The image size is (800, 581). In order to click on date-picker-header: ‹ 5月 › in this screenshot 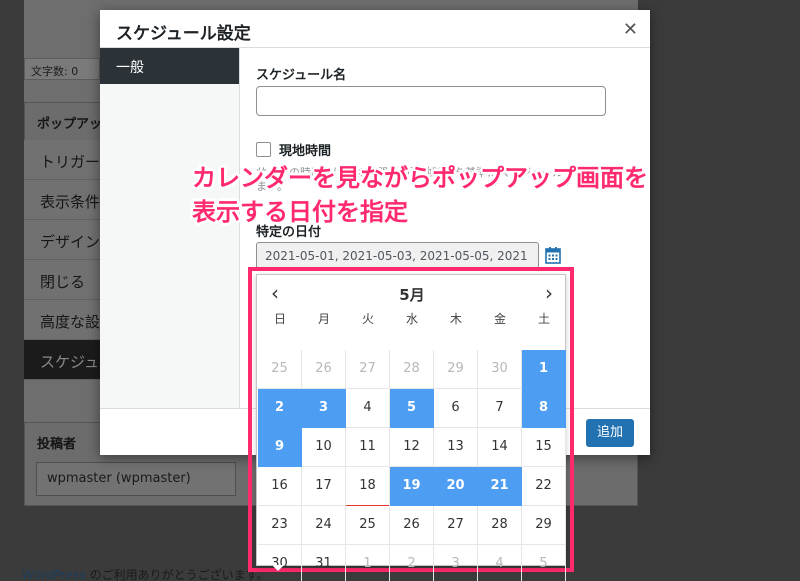, I will do `click(412, 293)`.